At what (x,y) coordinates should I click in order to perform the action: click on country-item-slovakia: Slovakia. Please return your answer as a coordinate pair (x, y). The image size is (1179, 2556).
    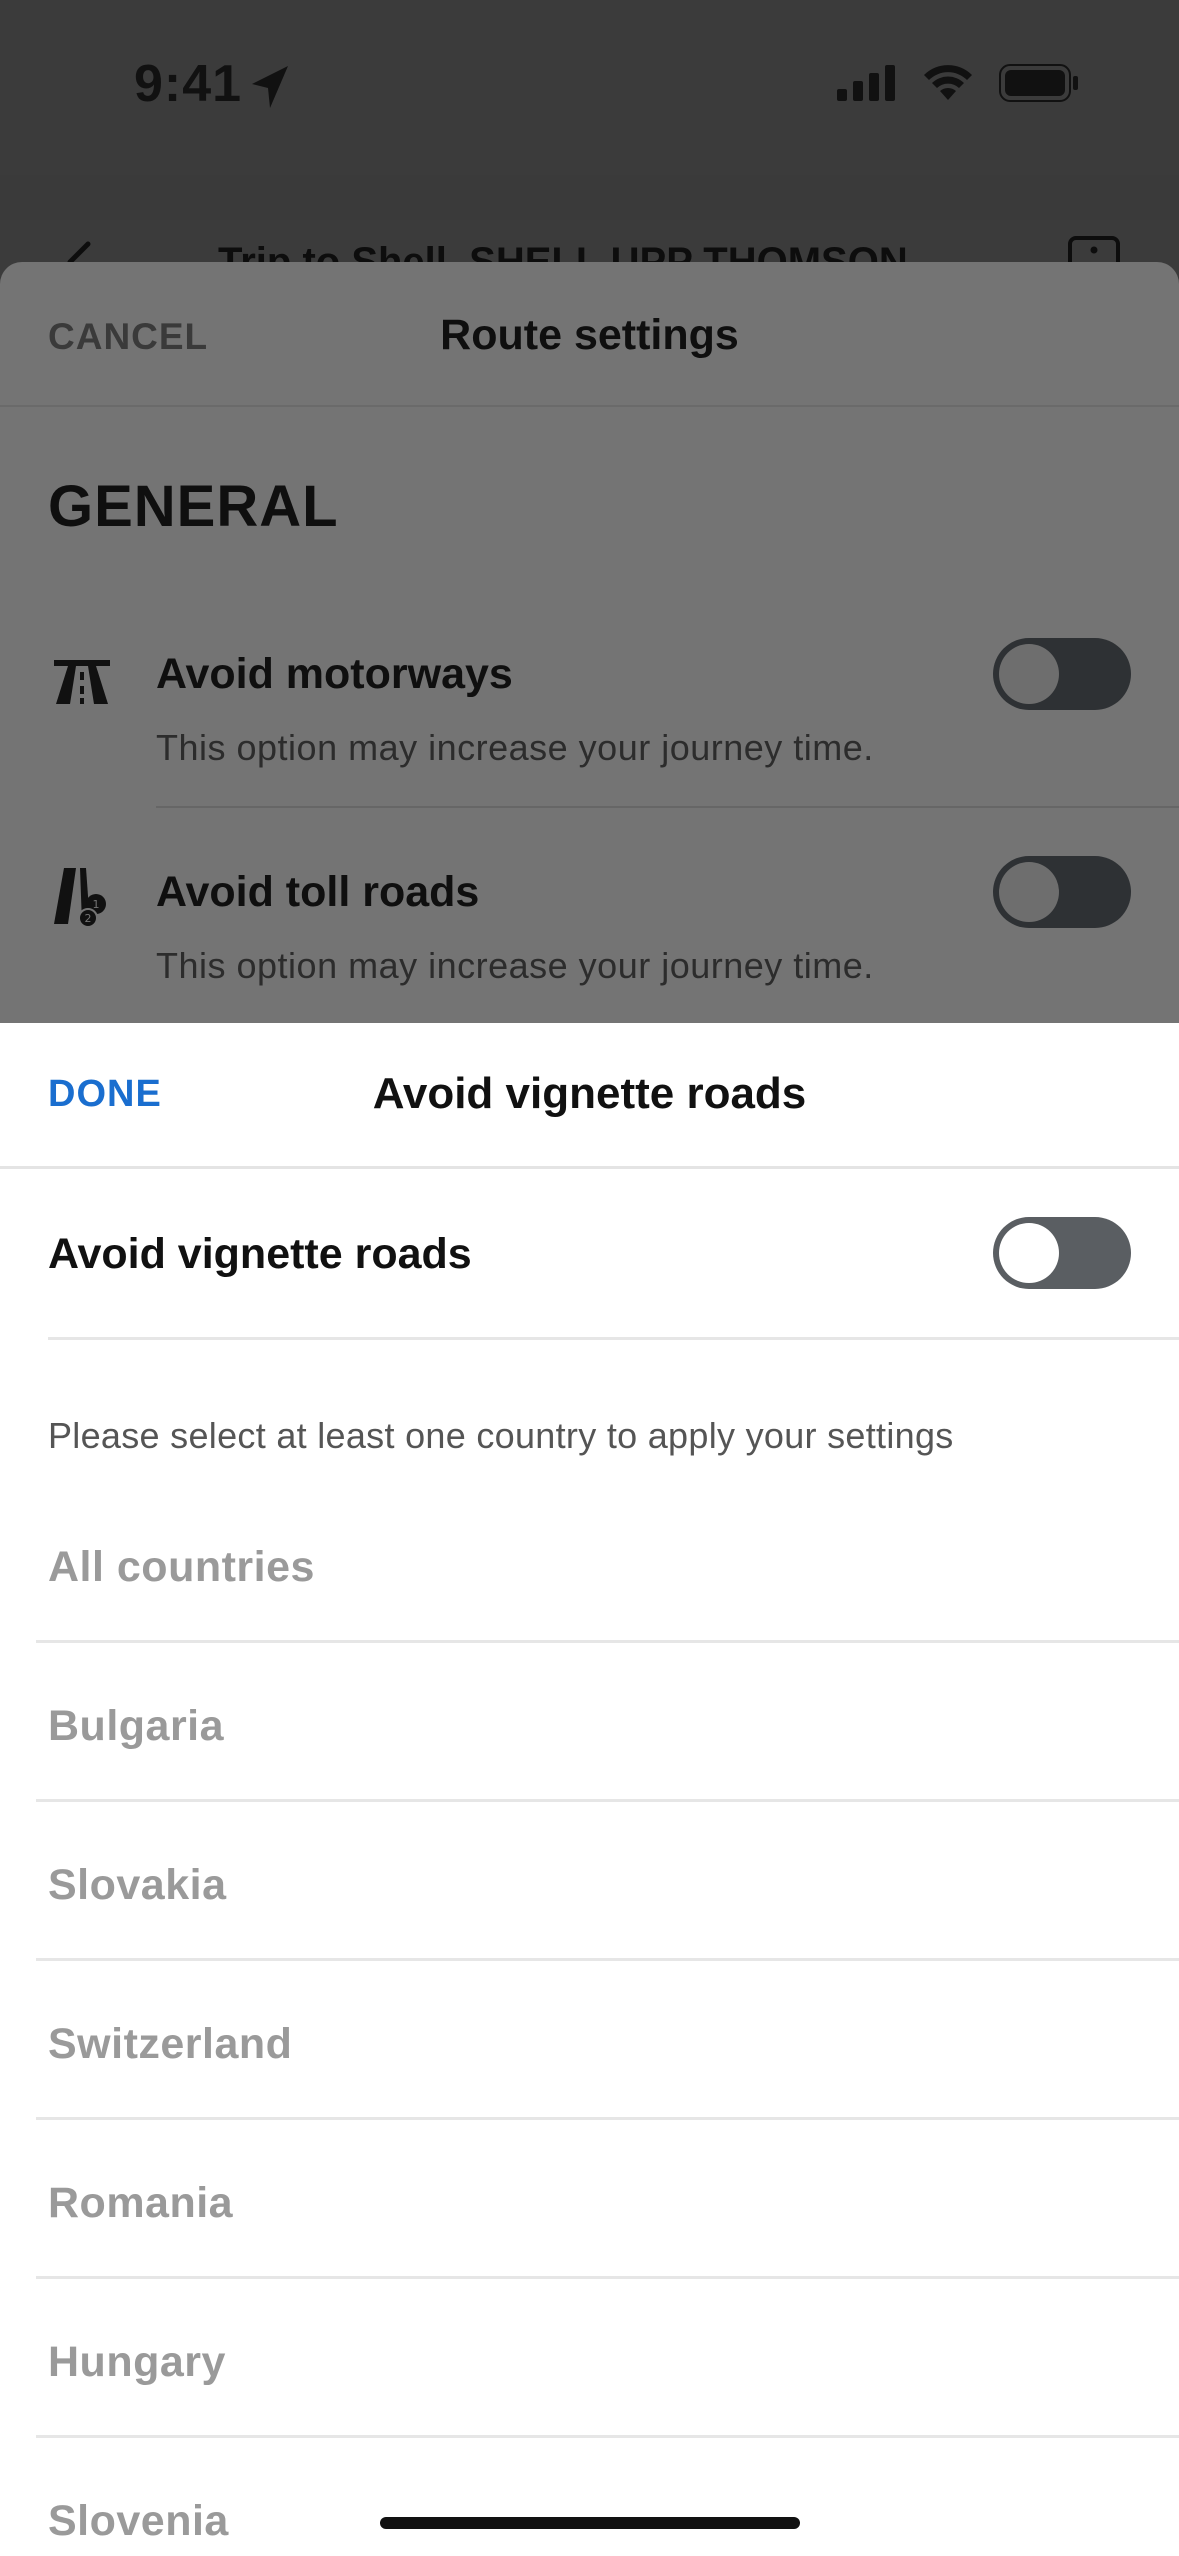
    Looking at the image, I should click on (589, 1920).